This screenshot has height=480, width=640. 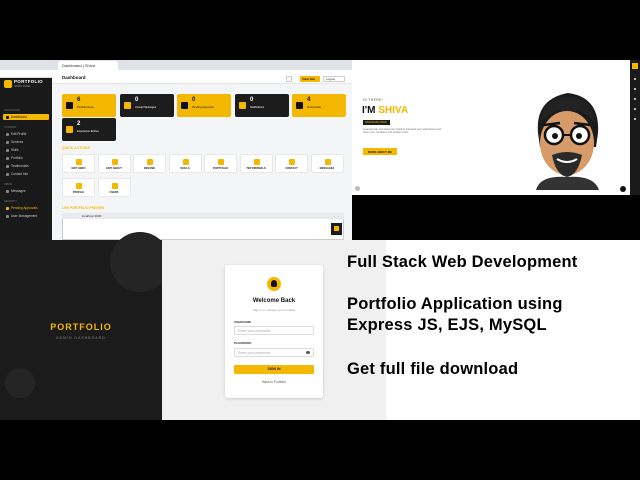 I want to click on sidebar-item-label: Portfolio, so click(x=17, y=158).